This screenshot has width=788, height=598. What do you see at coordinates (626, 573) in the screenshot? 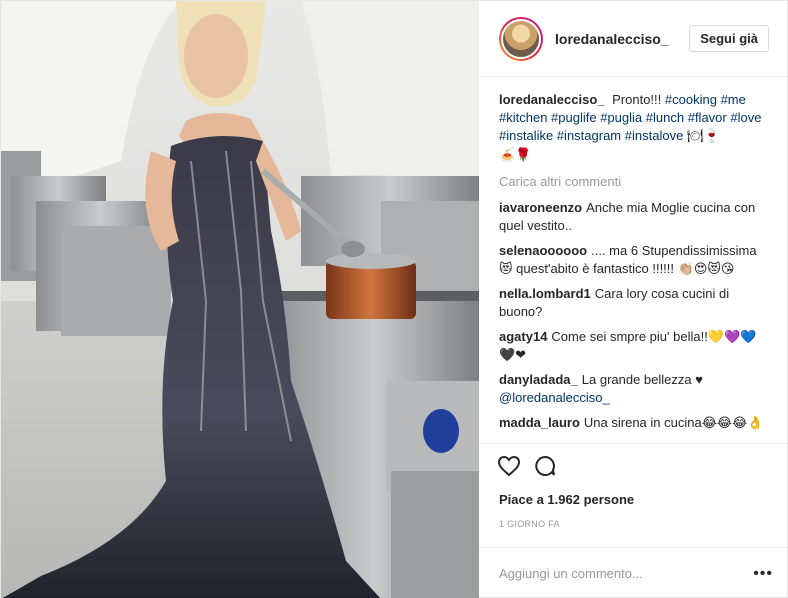
I see `add-comment-input` at bounding box center [626, 573].